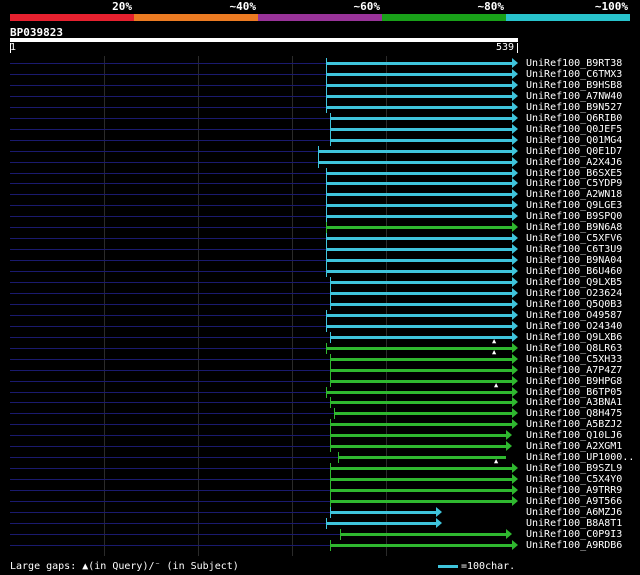 The image size is (640, 575). What do you see at coordinates (320, 534) in the screenshot?
I see `hit-row: UniRef100_C0P9I3` at bounding box center [320, 534].